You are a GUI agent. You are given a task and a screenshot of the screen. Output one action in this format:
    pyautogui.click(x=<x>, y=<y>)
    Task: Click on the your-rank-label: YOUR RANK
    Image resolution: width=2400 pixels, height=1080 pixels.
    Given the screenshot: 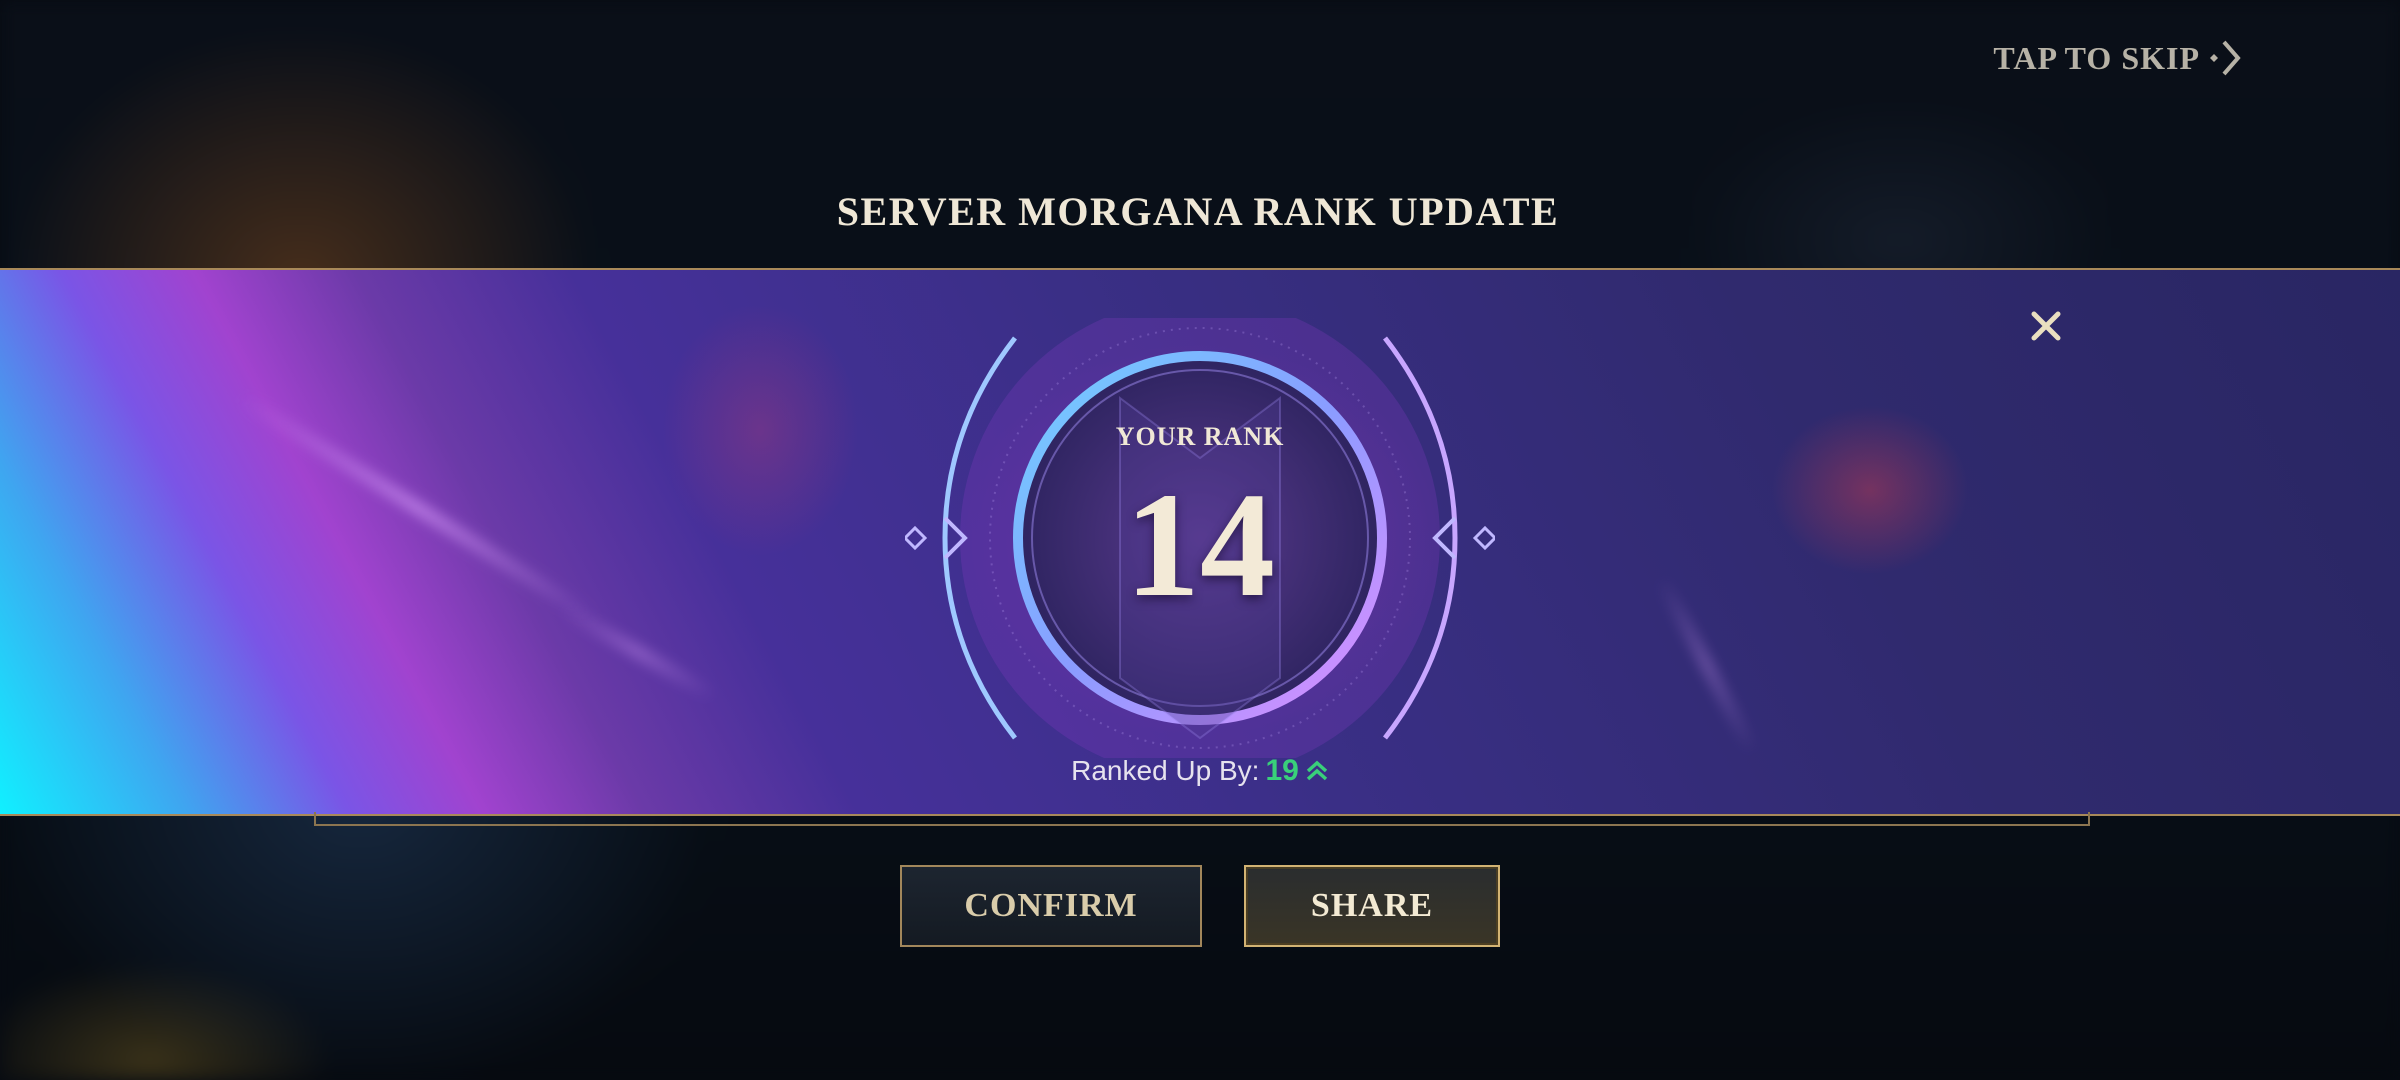 What is the action you would take?
    pyautogui.click(x=1200, y=436)
    